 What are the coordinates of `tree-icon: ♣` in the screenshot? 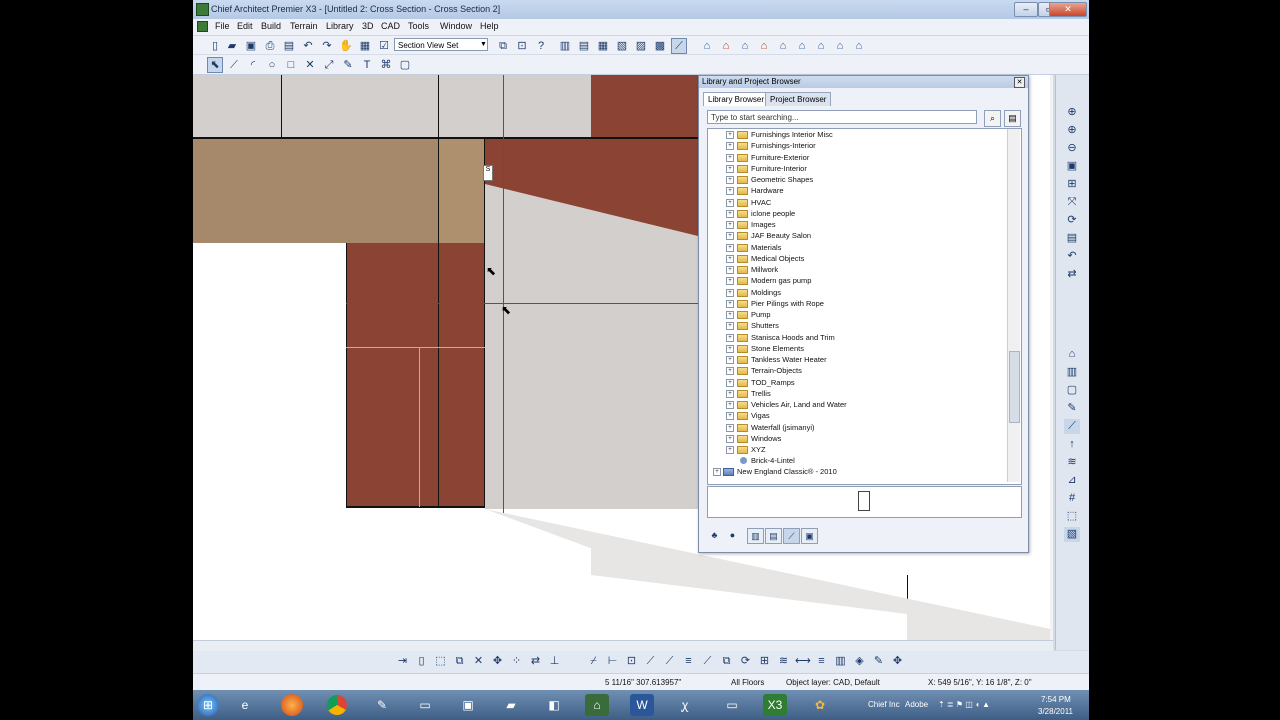 It's located at (714, 535).